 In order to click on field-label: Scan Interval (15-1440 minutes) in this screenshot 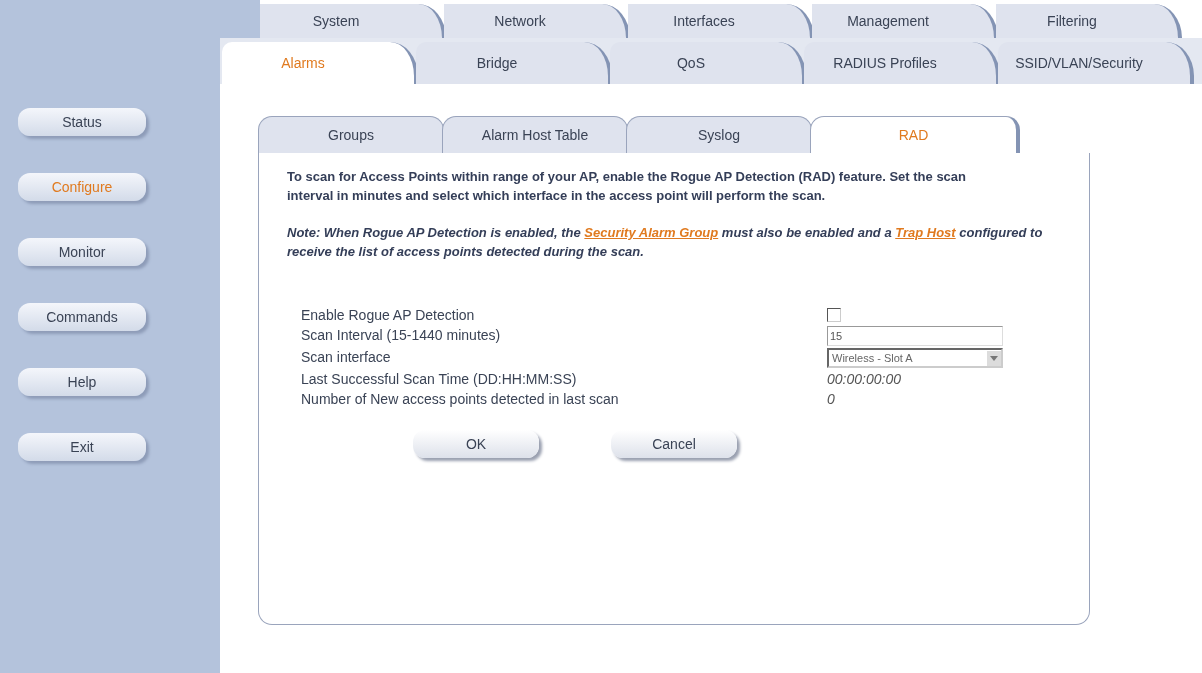, I will do `click(401, 335)`.